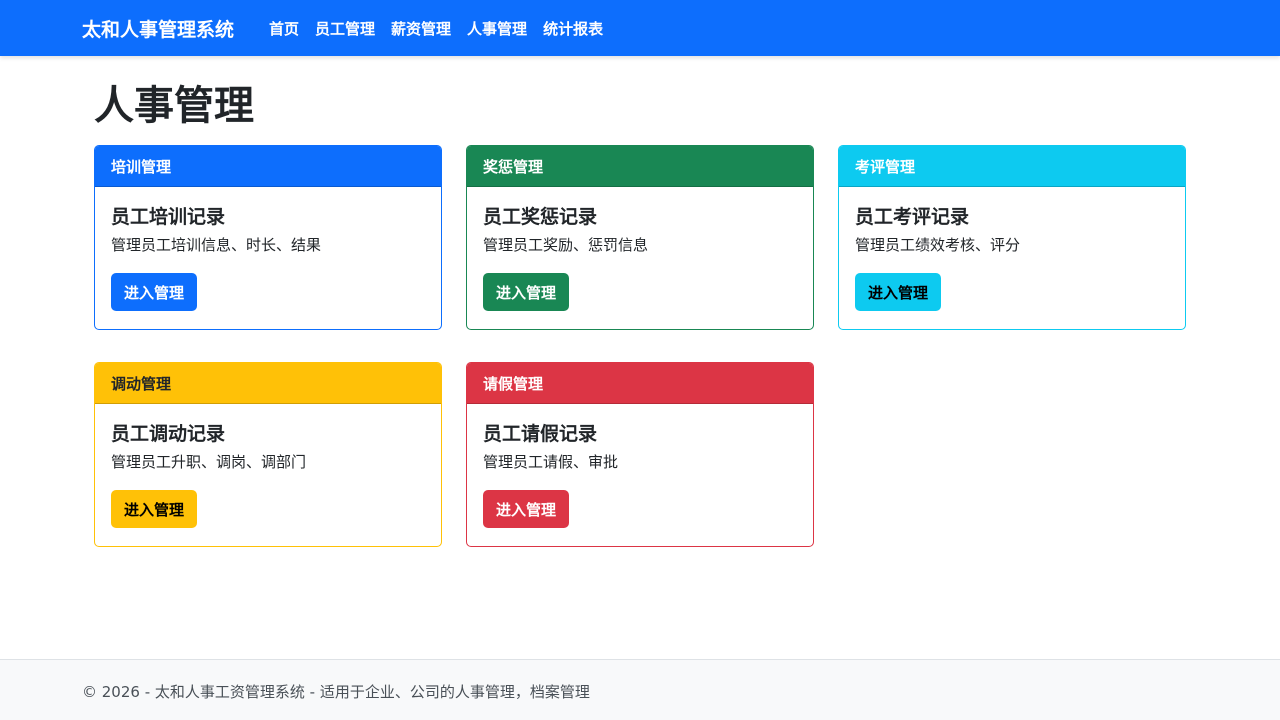 Image resolution: width=1280 pixels, height=720 pixels. Describe the element at coordinates (898, 292) in the screenshot. I see `enter-evaluation-button: 进入管理` at that location.